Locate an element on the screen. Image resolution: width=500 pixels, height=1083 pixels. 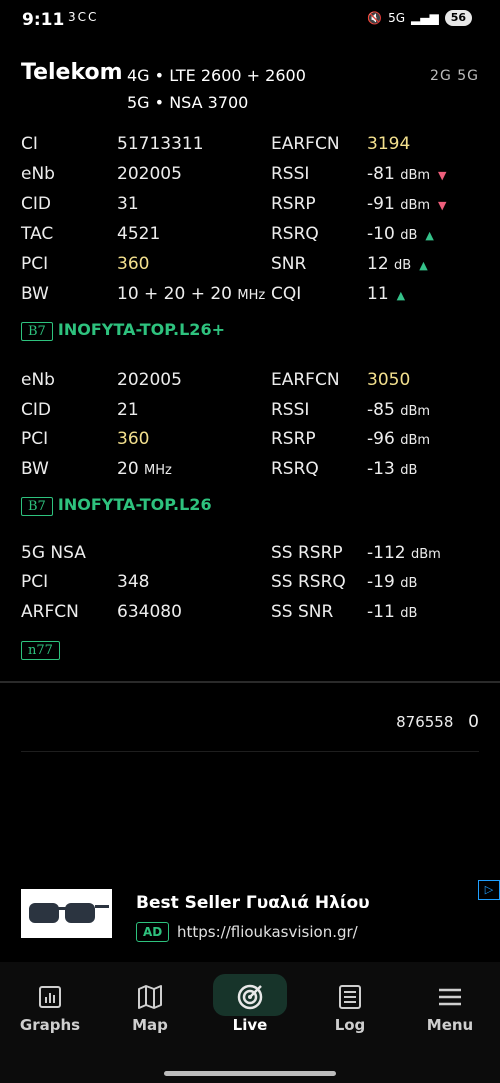
cell1-bw-value: 10 + 20 + 20 MHz is located at coordinates (191, 294).